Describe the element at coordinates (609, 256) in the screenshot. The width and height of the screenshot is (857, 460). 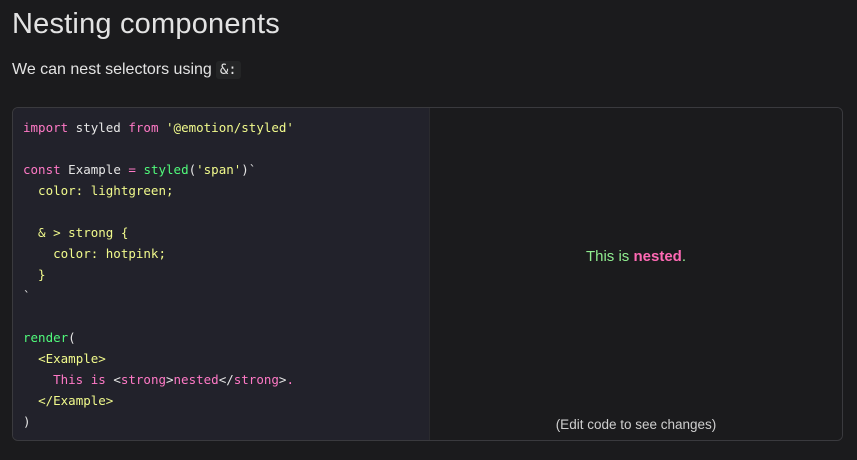
I see `preview-text-before: This is` at that location.